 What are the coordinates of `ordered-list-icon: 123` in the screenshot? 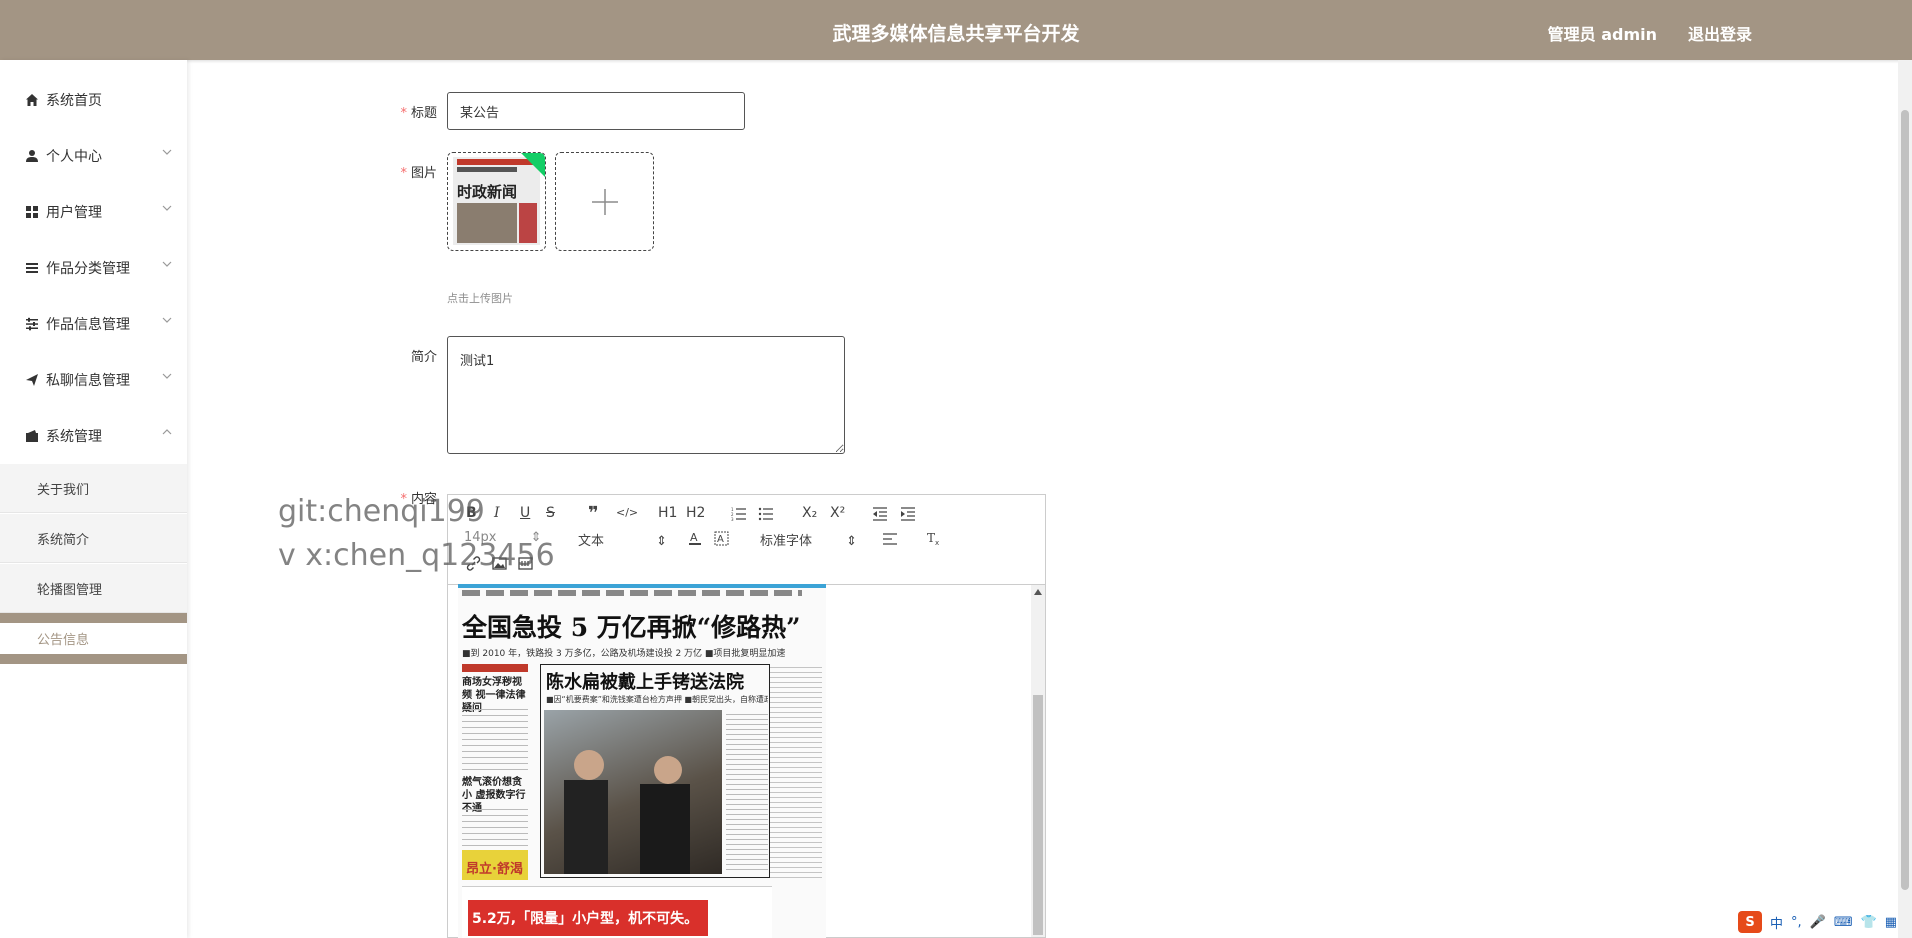 It's located at (739, 514).